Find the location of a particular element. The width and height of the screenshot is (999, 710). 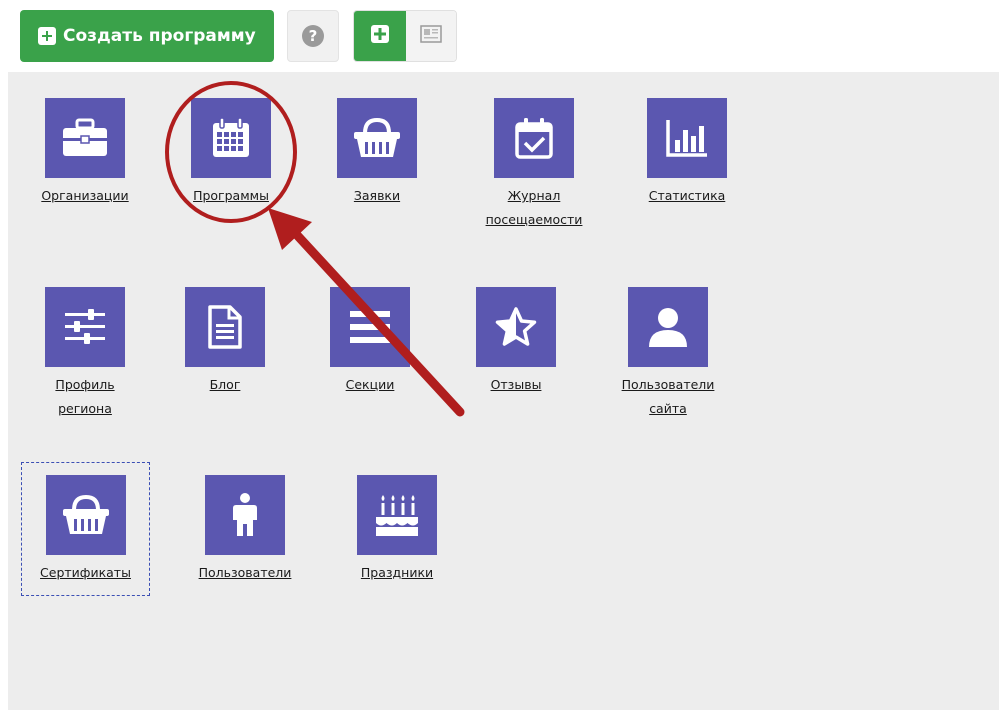

tile-attendance: Журнал посещаемости is located at coordinates (534, 165).